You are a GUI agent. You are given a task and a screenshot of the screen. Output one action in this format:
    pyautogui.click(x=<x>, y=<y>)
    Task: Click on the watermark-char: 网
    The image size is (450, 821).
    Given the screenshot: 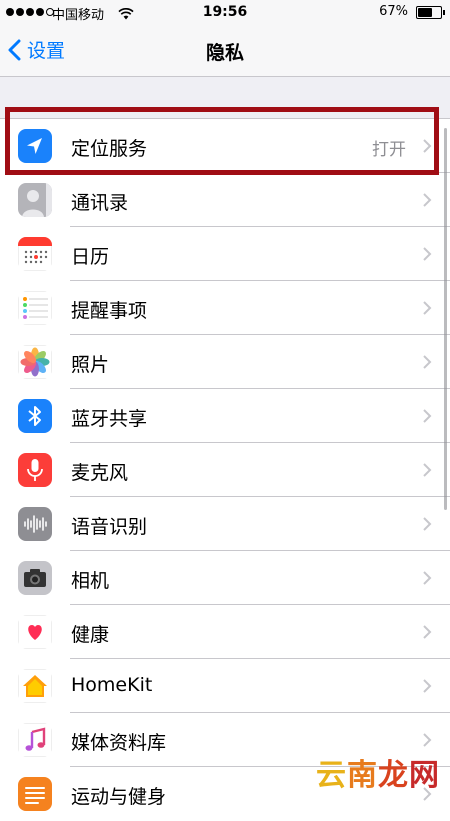 What is the action you would take?
    pyautogui.click(x=424, y=775)
    